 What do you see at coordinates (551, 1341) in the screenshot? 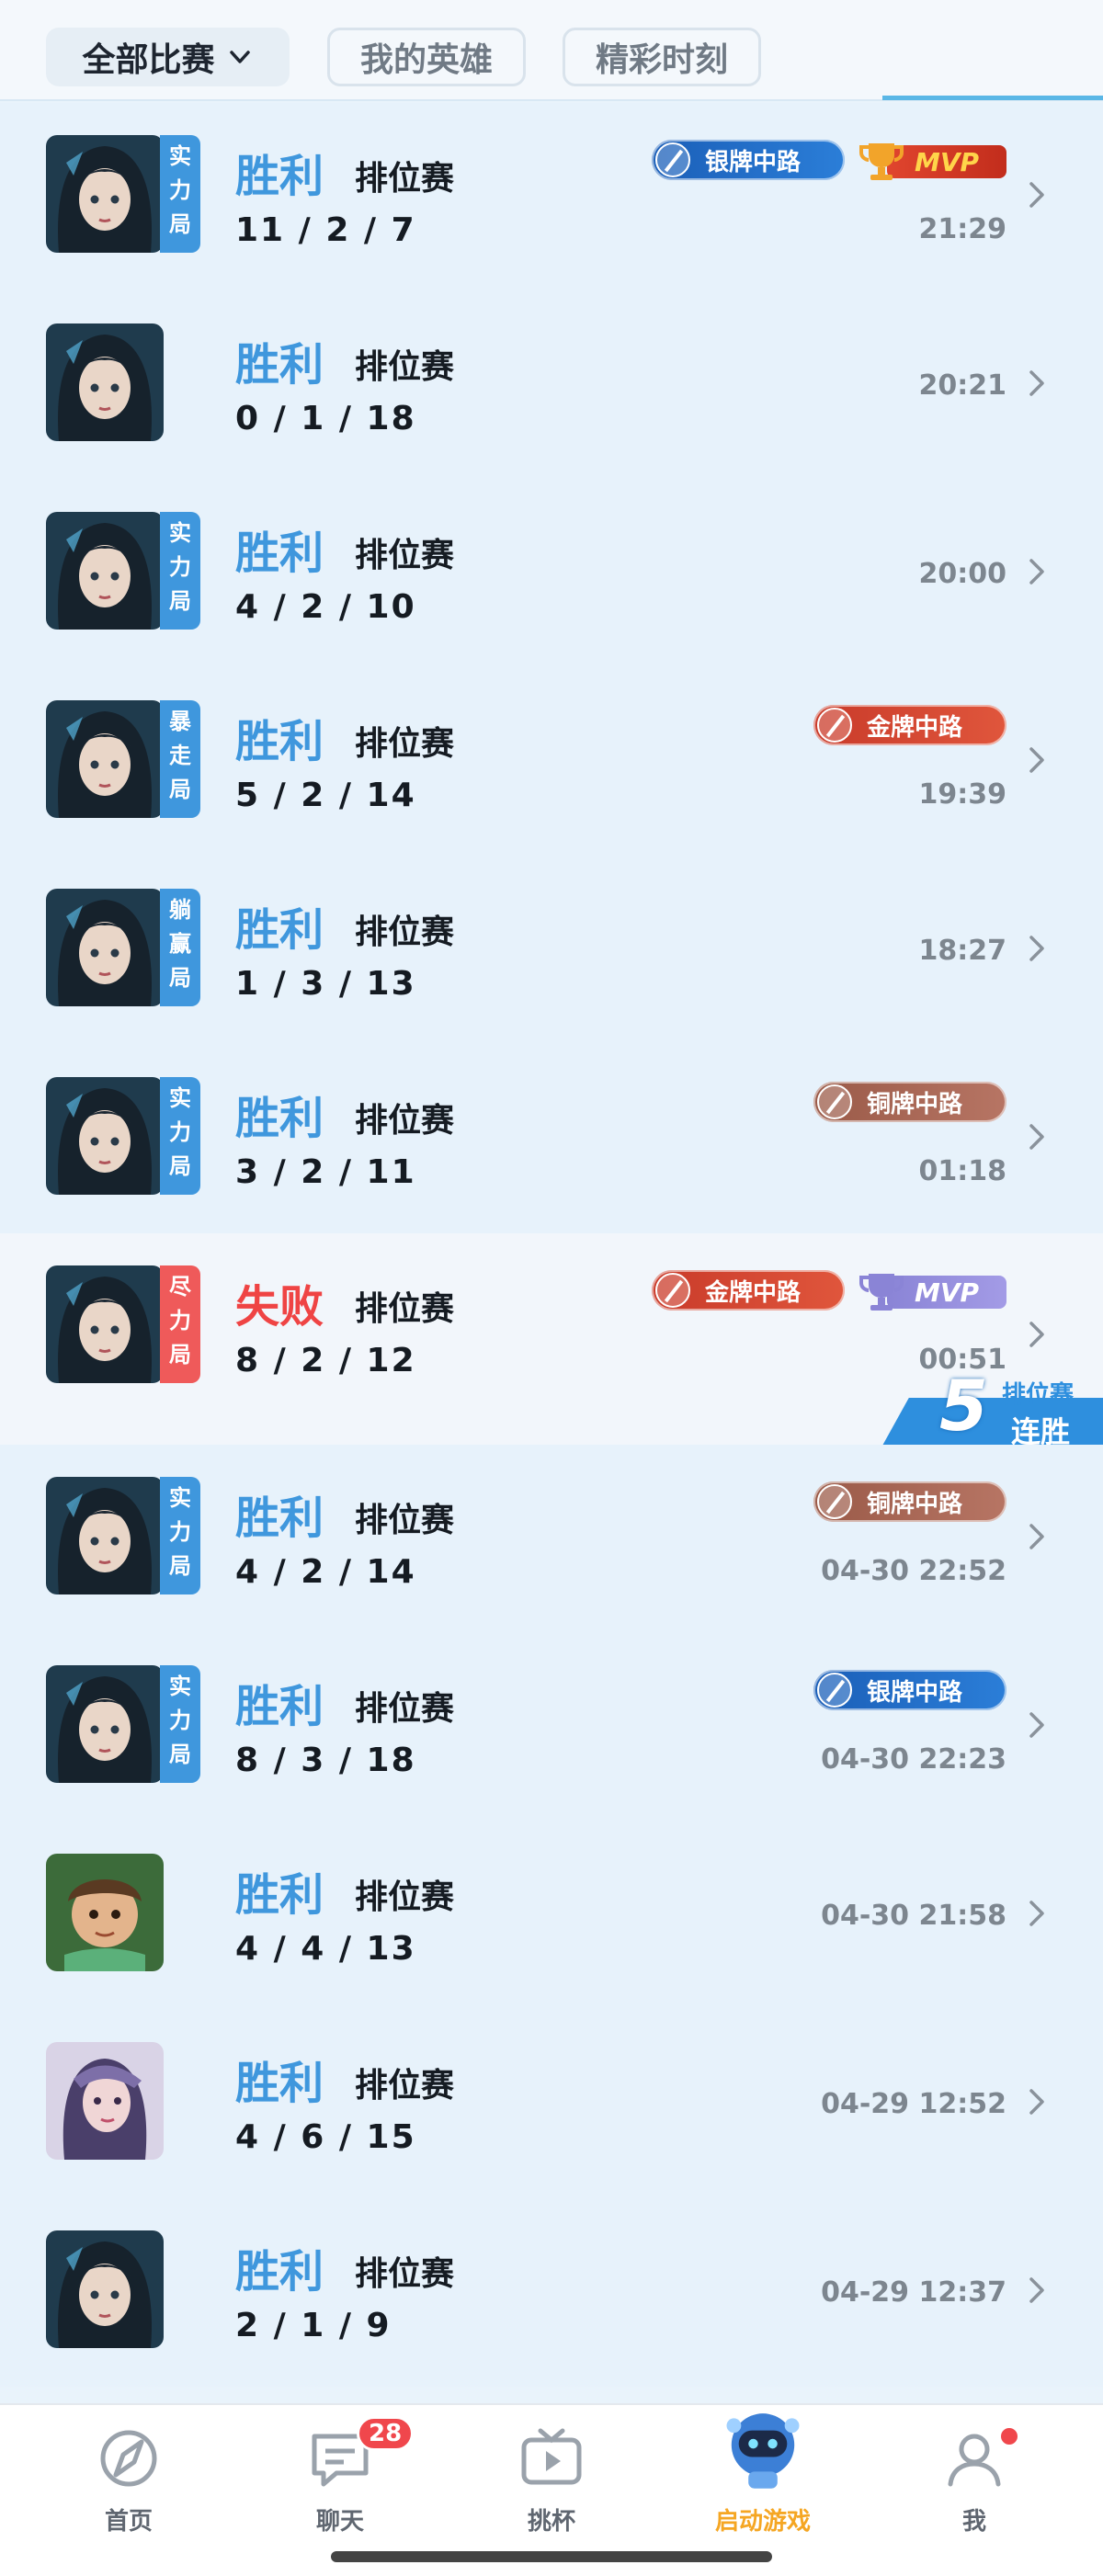
I see `match-row: 尽力局失败 排位赛 8 / 2 / 12 金牌中路 MVP 00:51 5 排位赛 连胜` at bounding box center [551, 1341].